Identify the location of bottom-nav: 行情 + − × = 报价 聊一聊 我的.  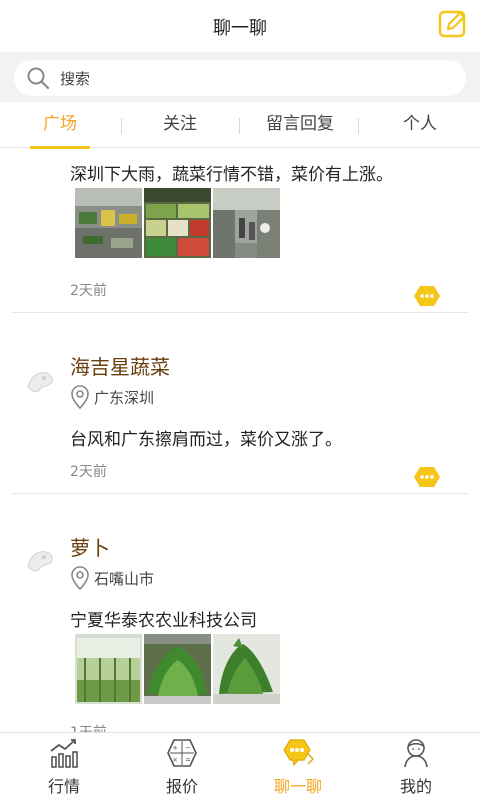
(240, 766).